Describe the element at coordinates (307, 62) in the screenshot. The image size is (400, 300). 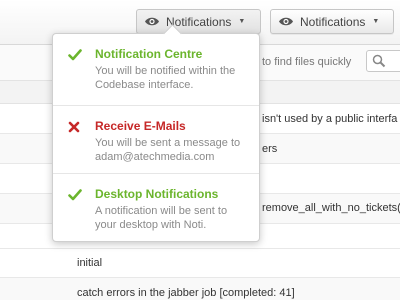
I see `search-hint: to find files quickly` at that location.